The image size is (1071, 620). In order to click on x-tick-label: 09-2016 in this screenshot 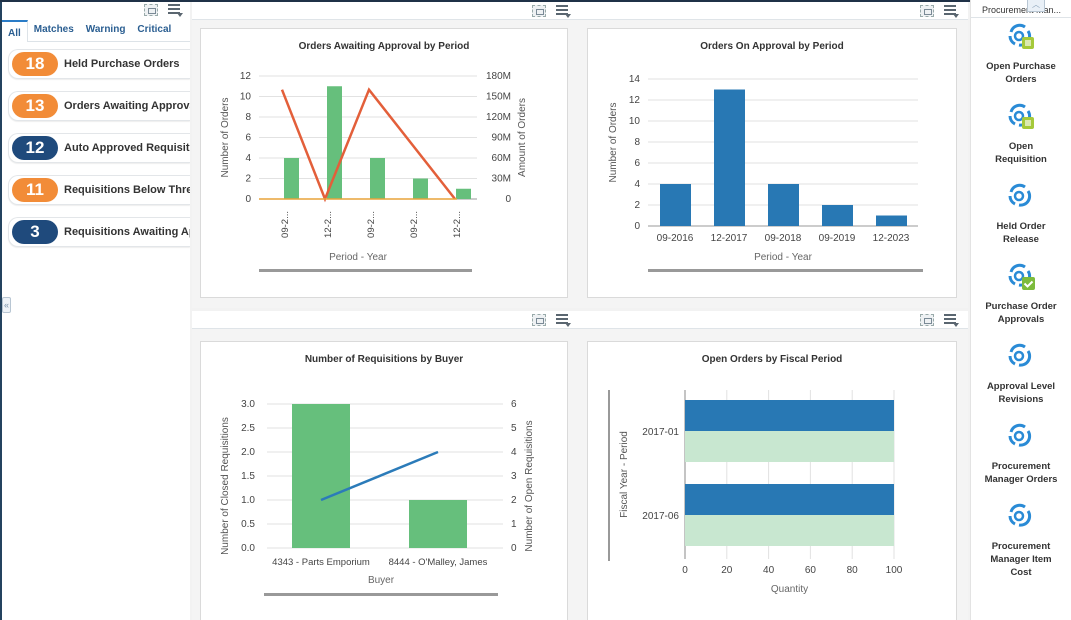, I will do `click(675, 238)`.